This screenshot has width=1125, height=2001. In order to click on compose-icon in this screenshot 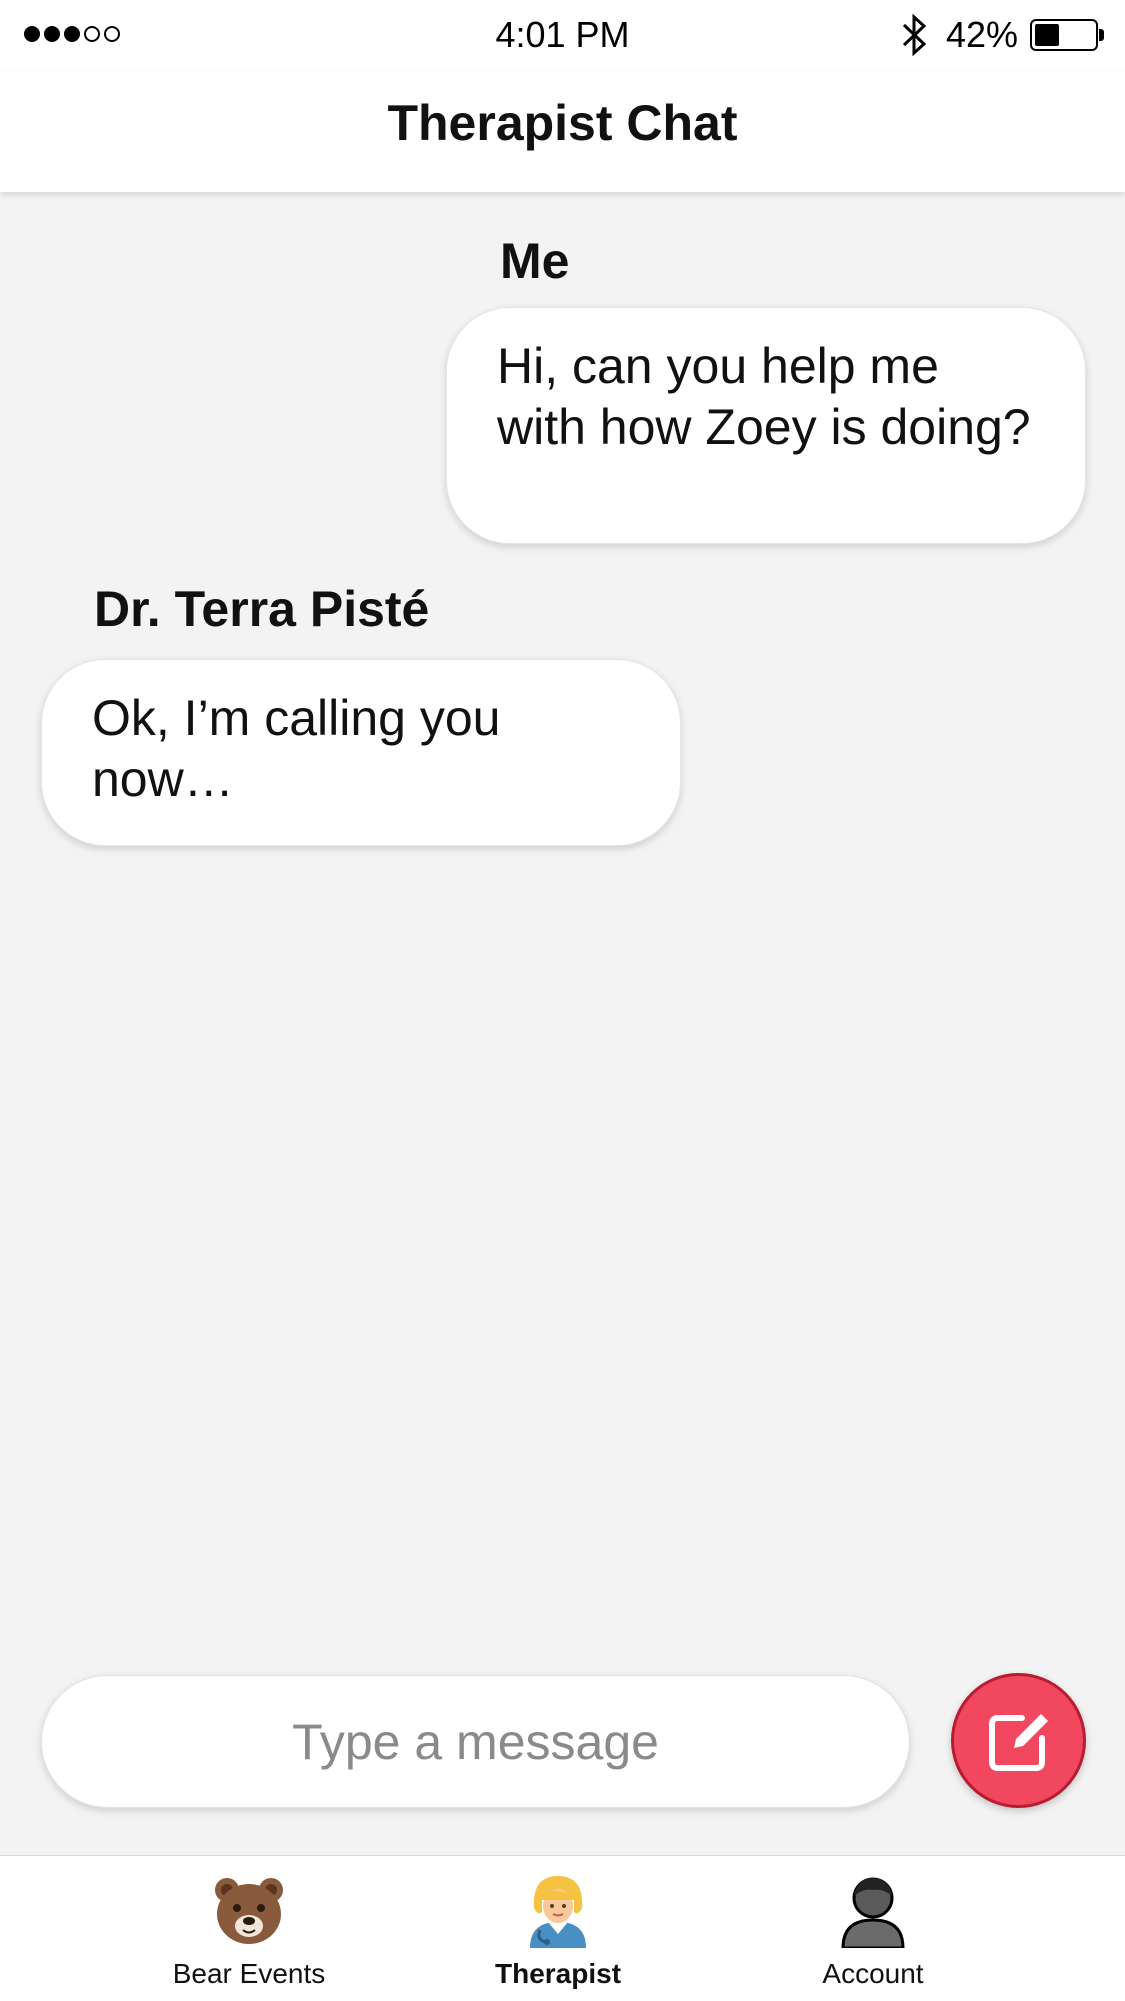, I will do `click(1018, 1742)`.